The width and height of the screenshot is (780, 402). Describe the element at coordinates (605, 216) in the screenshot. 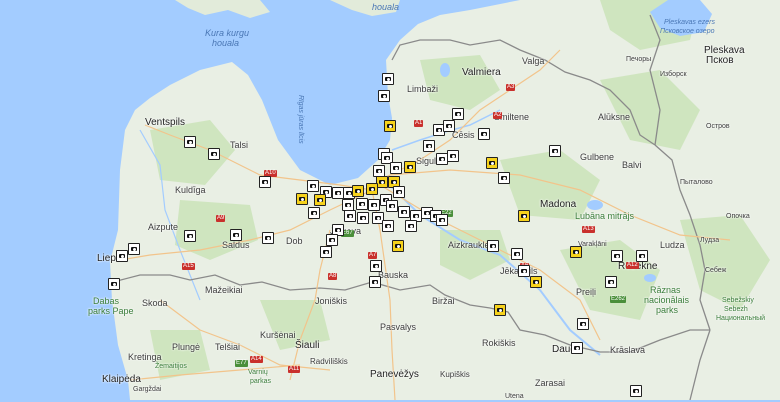

I see `label-lubanas: Lubāna mitrājs` at that location.